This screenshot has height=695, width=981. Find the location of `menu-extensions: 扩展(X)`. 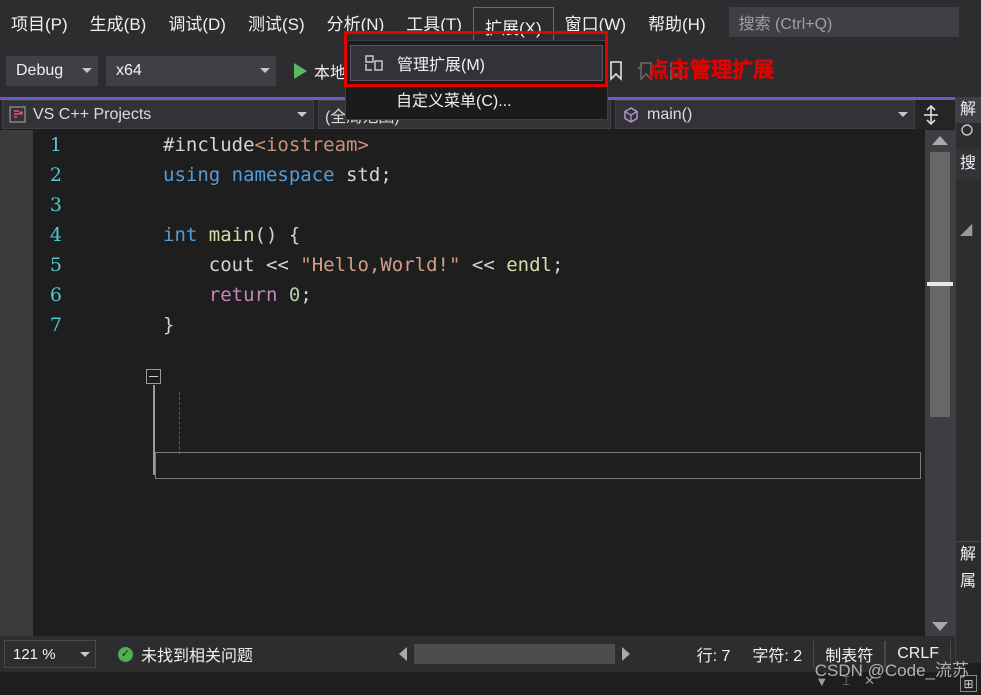

menu-extensions: 扩展(X) is located at coordinates (513, 25).